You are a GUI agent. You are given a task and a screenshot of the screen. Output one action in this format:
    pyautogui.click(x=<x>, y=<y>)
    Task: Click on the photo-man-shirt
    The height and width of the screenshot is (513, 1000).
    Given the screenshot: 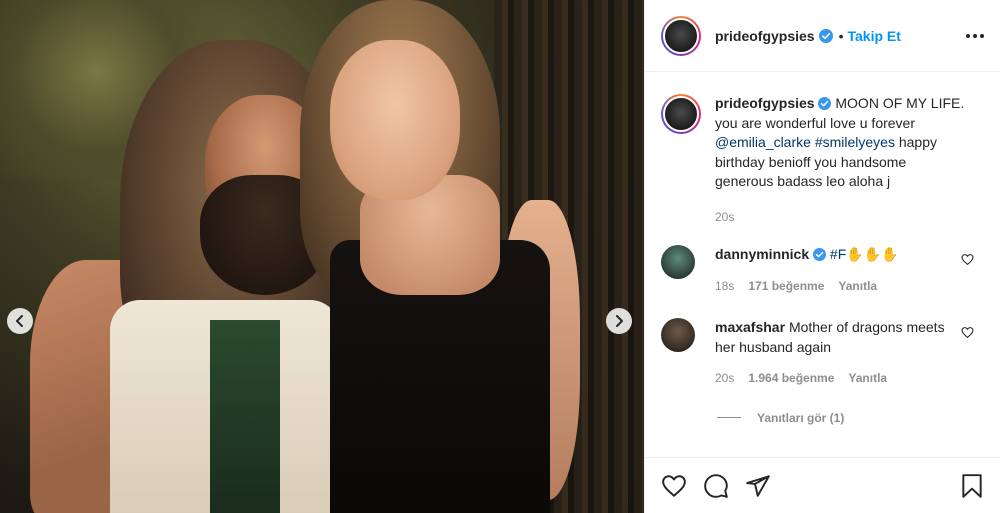 What is the action you would take?
    pyautogui.click(x=245, y=416)
    